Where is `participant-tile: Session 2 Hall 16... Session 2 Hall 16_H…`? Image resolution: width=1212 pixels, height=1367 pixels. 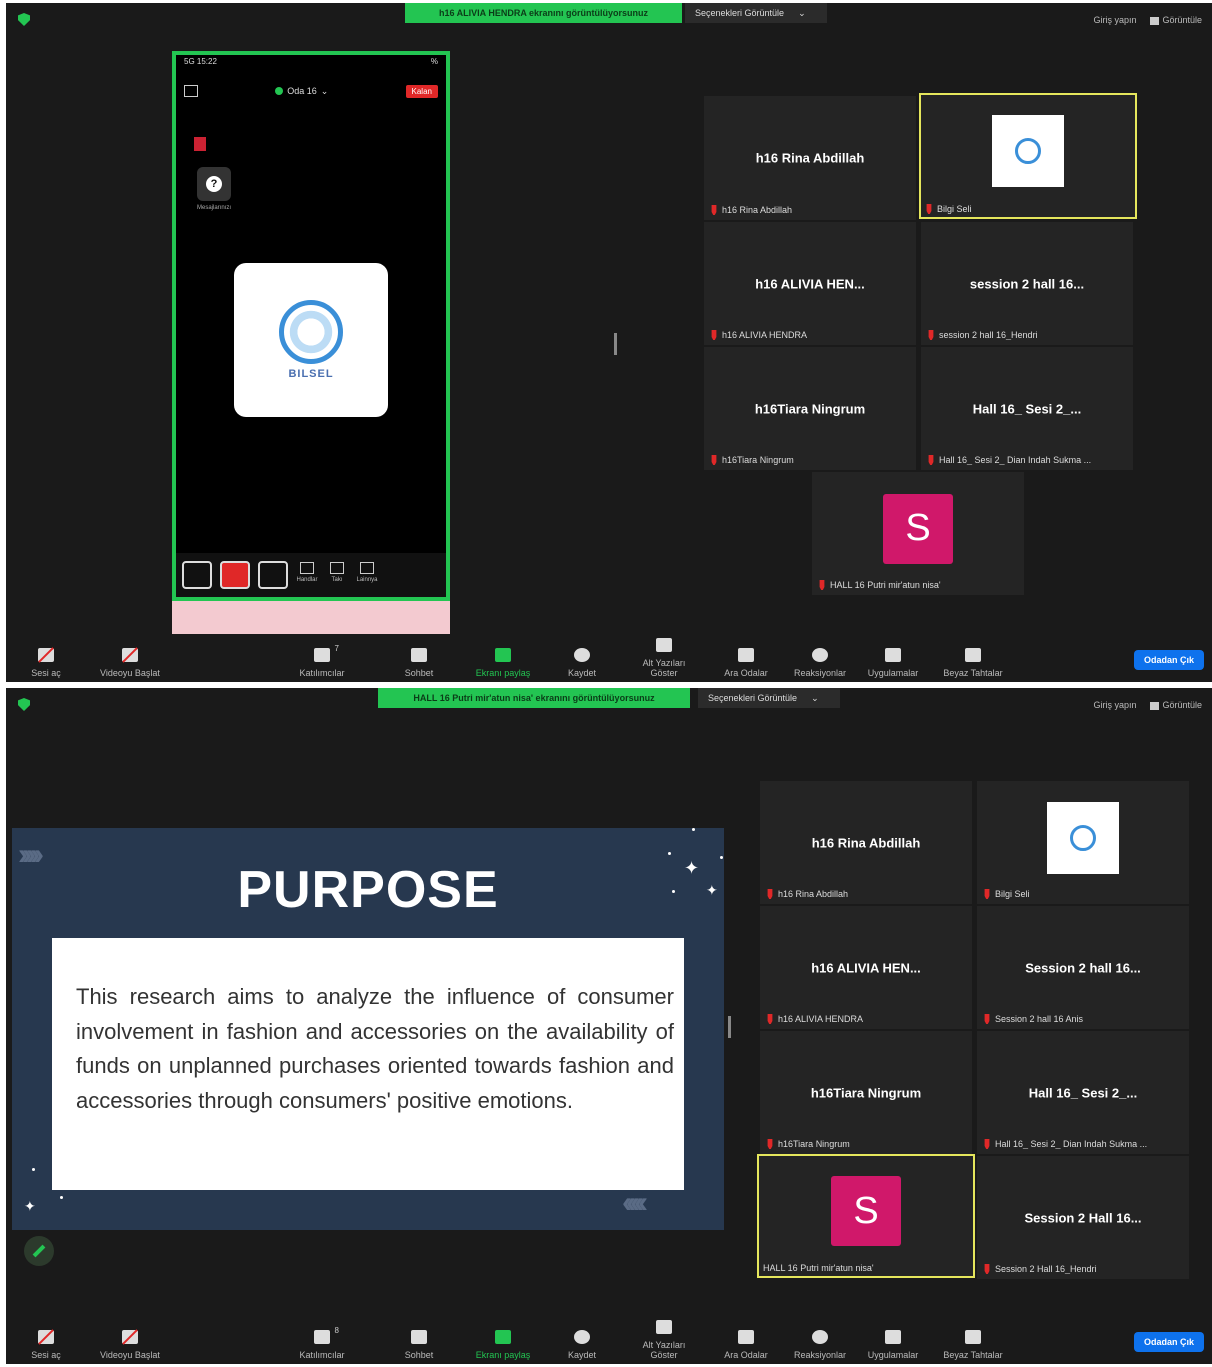
participant-tile: Session 2 Hall 16... Session 2 Hall 16_H… is located at coordinates (1083, 1217).